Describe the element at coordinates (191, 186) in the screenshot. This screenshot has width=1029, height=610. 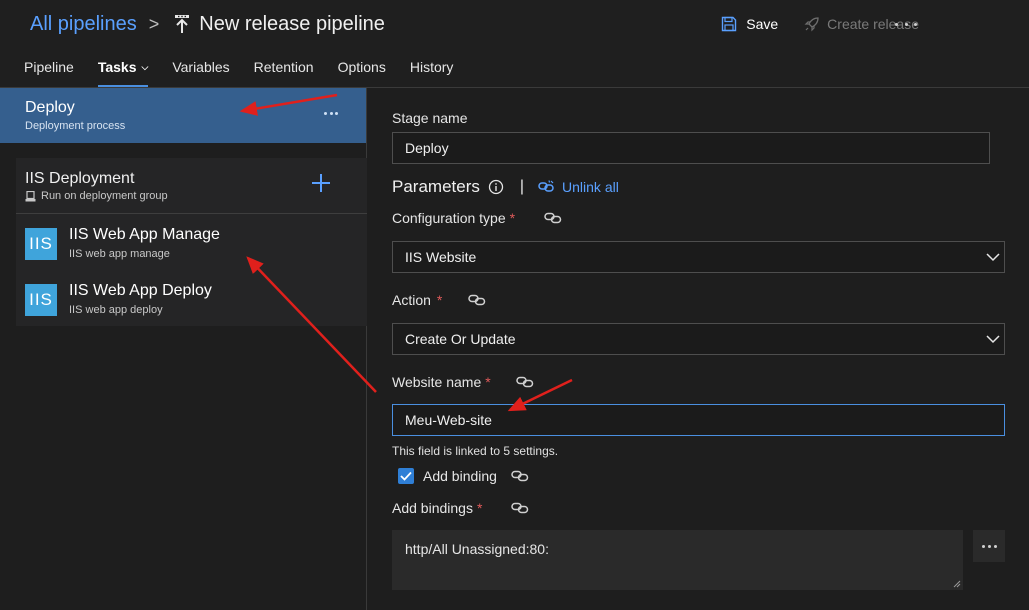
I see `phase-header: IIS Deployment Run on deployment group` at that location.